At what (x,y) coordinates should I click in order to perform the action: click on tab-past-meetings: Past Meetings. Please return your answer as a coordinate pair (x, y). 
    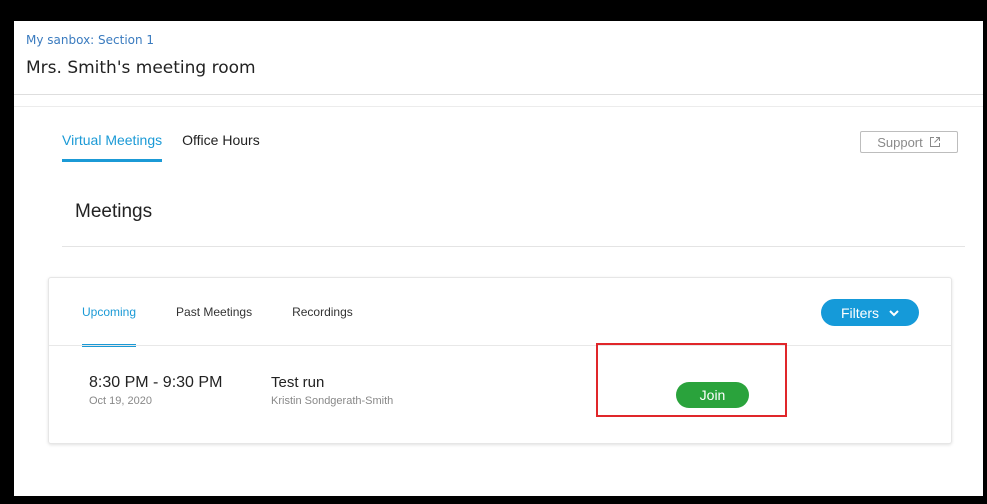
    Looking at the image, I should click on (214, 312).